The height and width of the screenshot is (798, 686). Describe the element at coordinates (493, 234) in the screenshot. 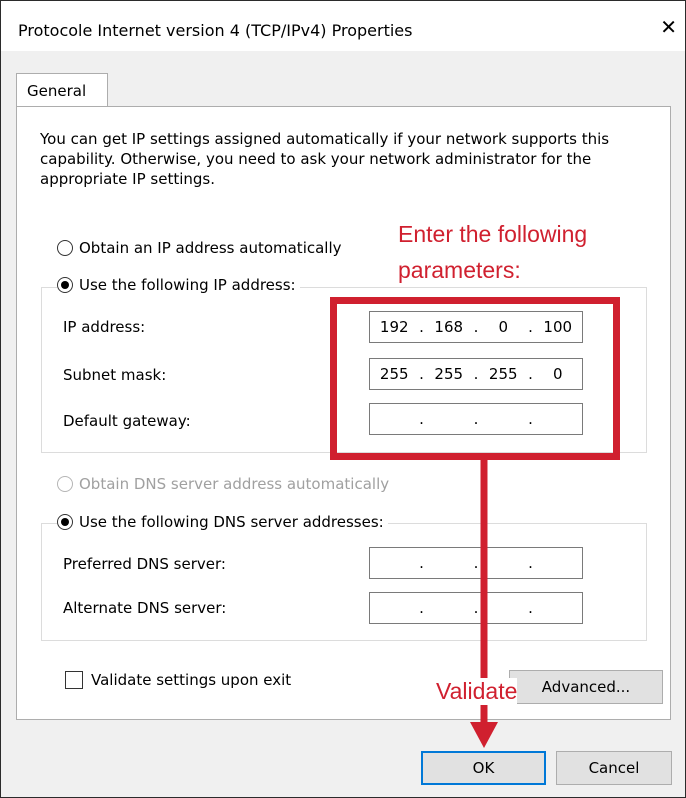

I see `annotation-enter: Enter the following` at that location.